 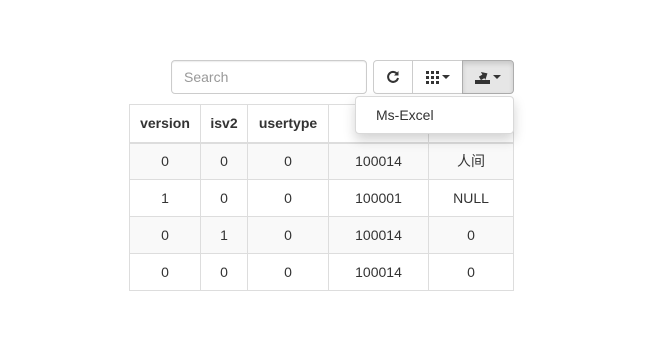 I want to click on toolbar-button-group, so click(x=443, y=77).